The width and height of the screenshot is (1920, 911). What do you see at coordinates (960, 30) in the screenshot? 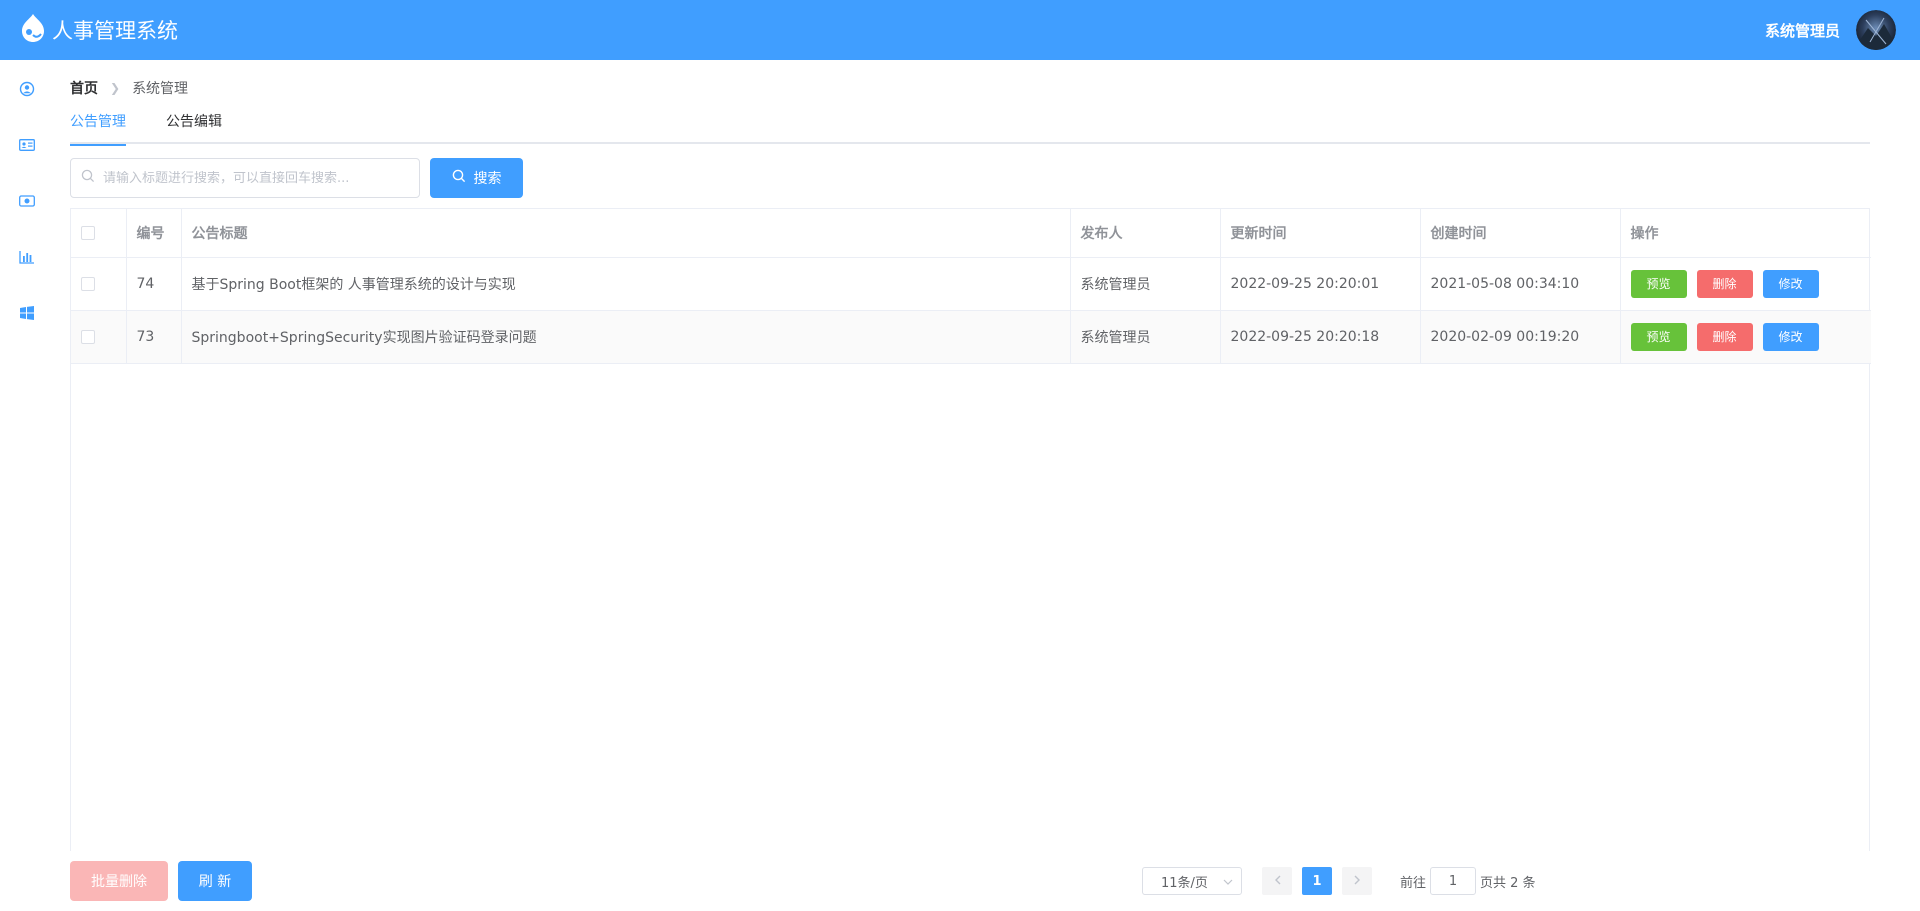
I see `top-header: 人事管理系统 系统管理员` at bounding box center [960, 30].